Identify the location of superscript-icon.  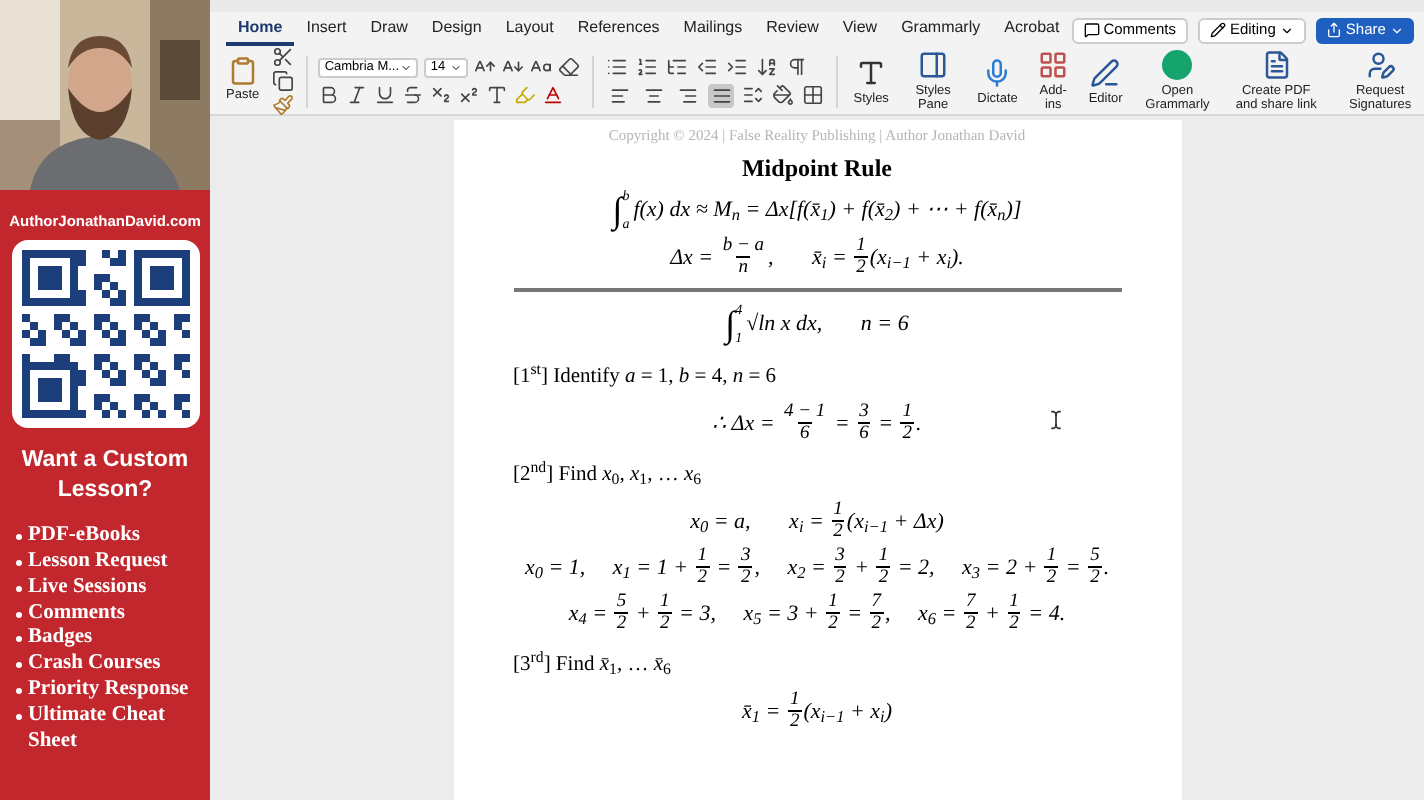
(469, 95).